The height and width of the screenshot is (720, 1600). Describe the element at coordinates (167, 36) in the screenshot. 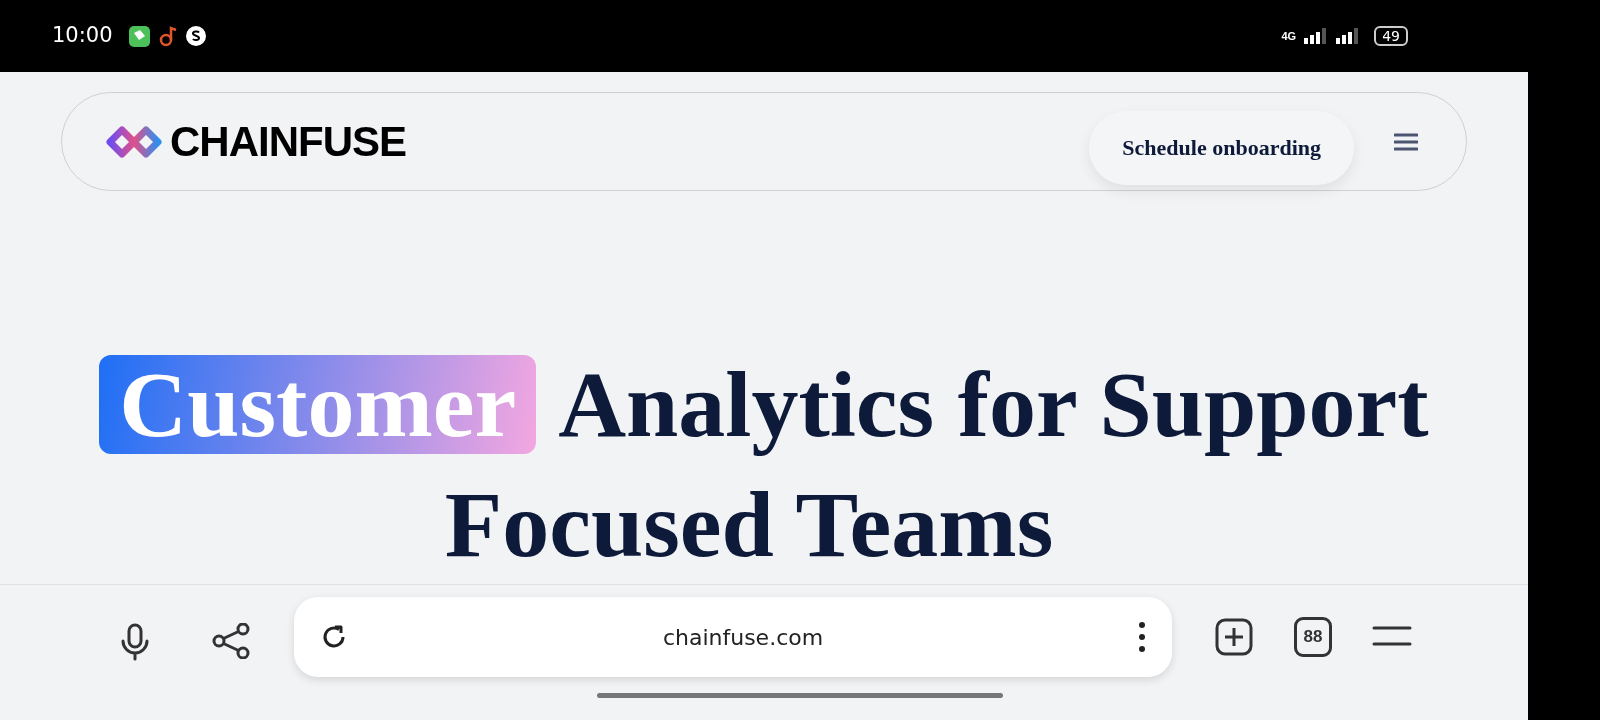

I see `music-note-icon` at that location.